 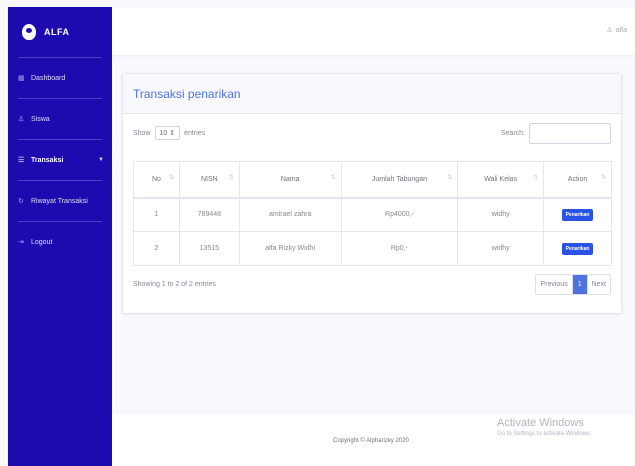 What do you see at coordinates (47, 160) in the screenshot?
I see `sidebar-item-label: Transaksi` at bounding box center [47, 160].